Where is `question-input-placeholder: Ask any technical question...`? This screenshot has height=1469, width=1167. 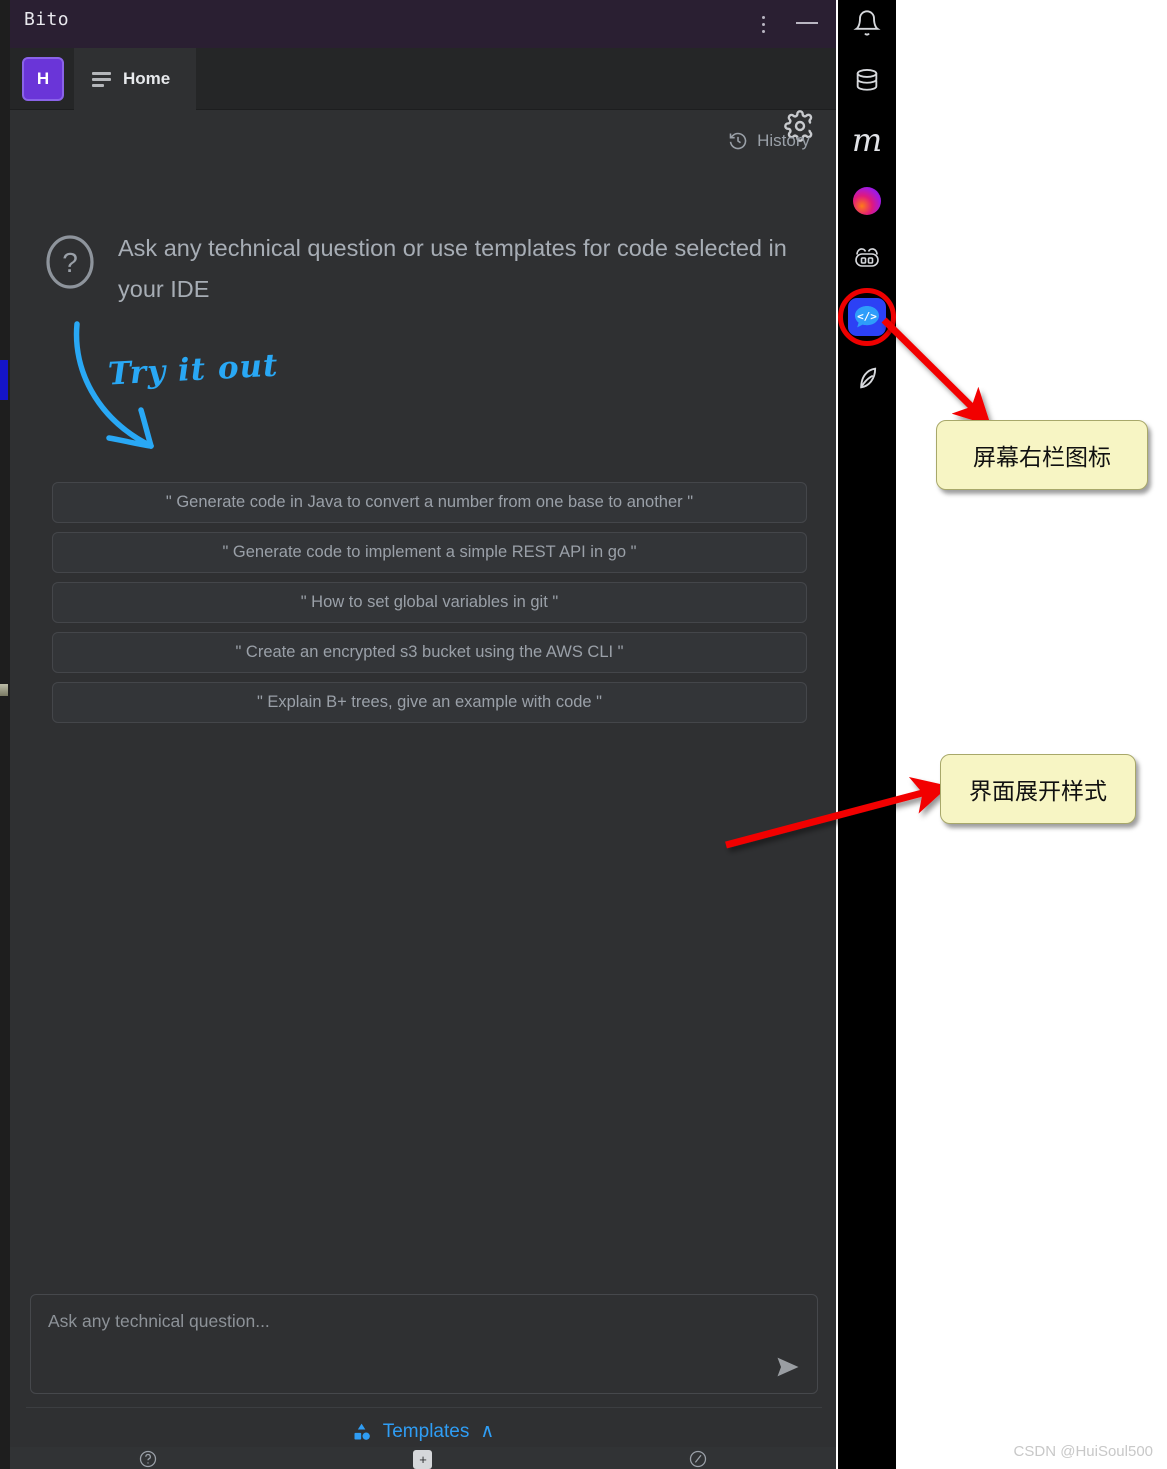 question-input-placeholder: Ask any technical question... is located at coordinates (159, 1321).